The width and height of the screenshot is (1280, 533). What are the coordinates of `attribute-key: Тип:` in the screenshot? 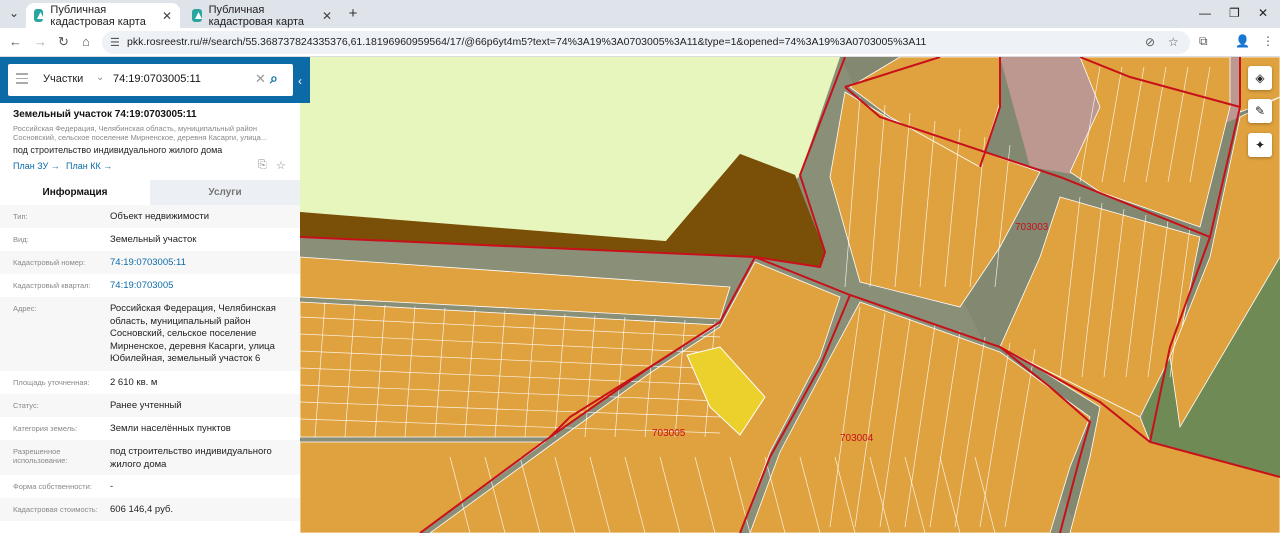 It's located at (20, 216).